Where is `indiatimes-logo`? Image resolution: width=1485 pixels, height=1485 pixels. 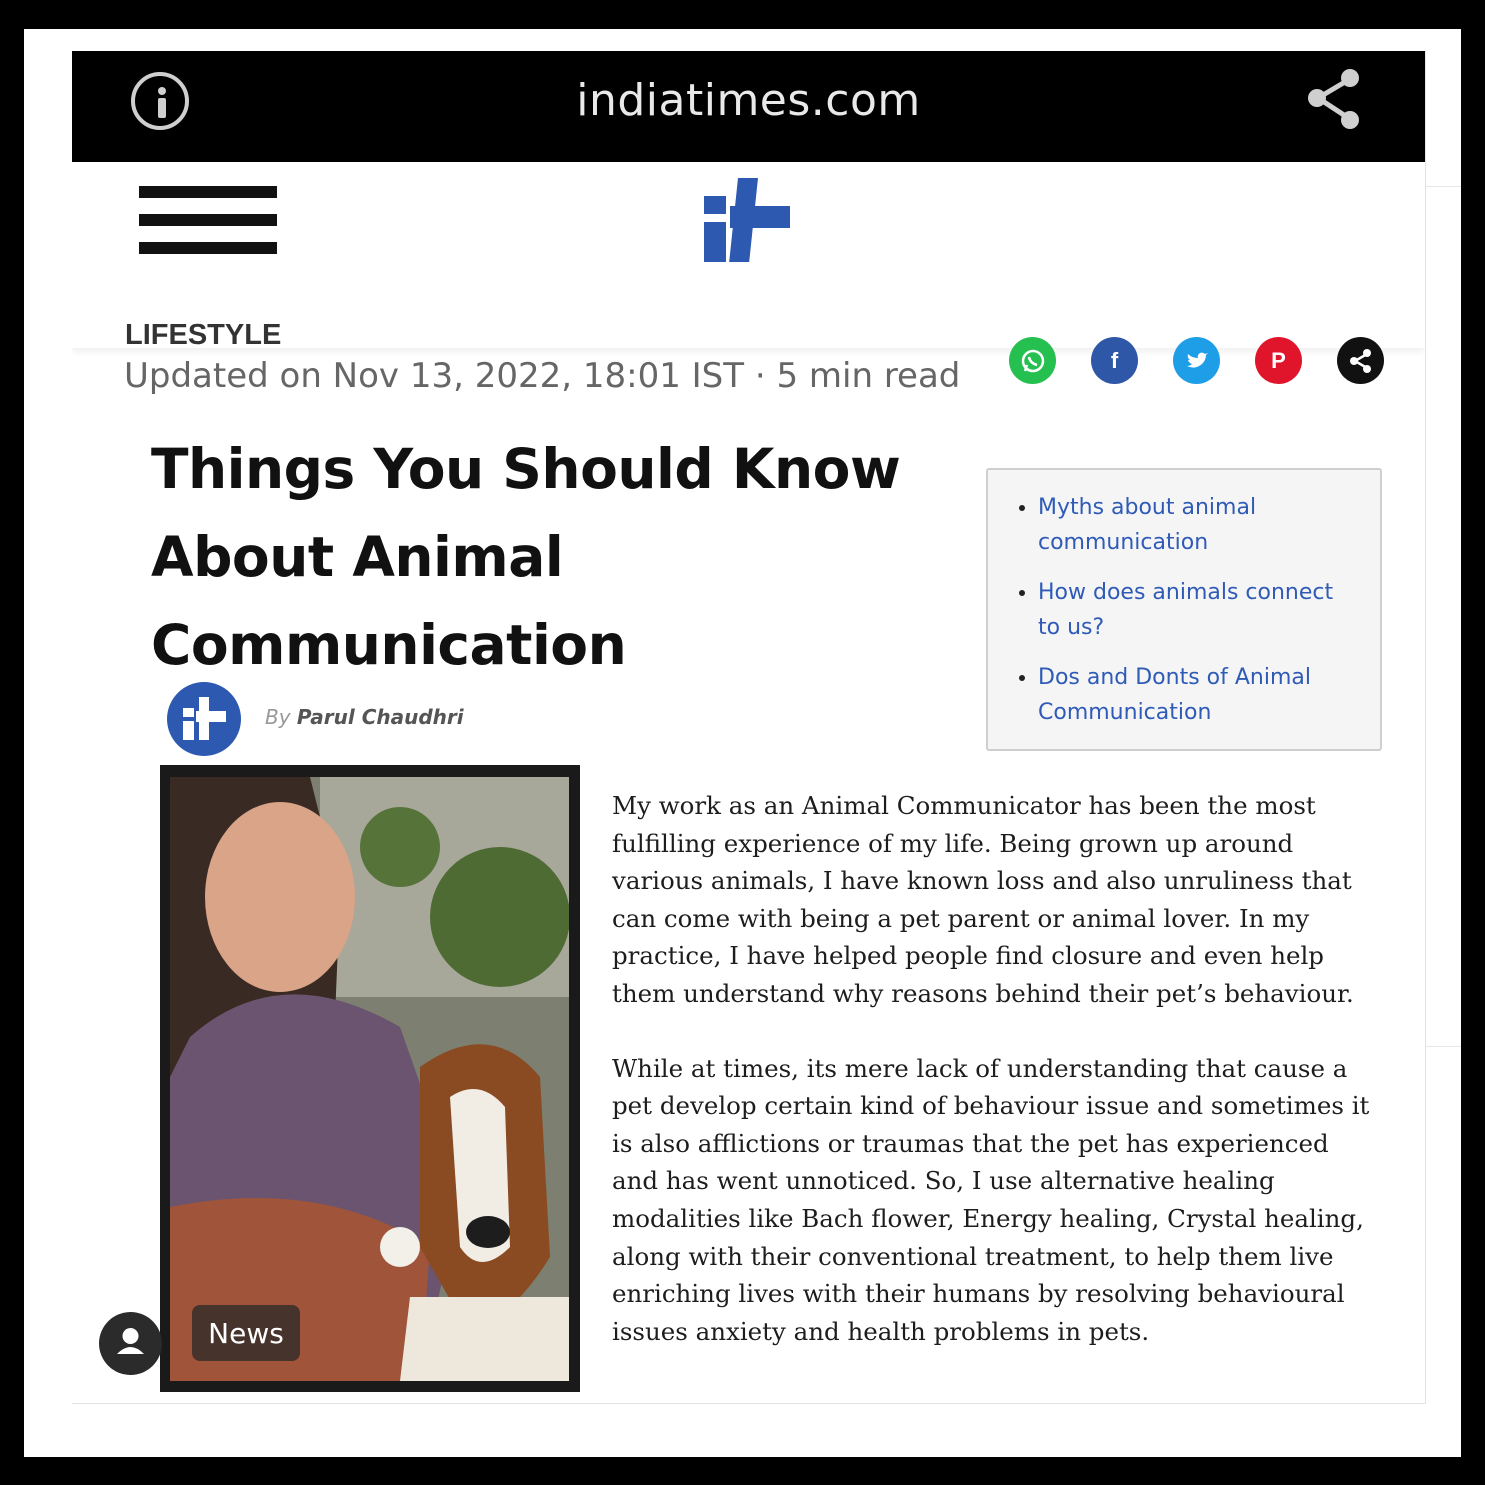
indiatimes-logo is located at coordinates (747, 223).